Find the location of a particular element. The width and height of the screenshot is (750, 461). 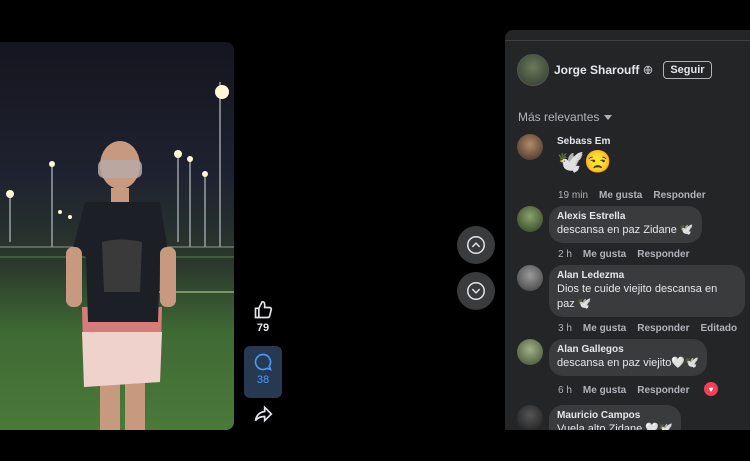

share-icon is located at coordinates (263, 414).